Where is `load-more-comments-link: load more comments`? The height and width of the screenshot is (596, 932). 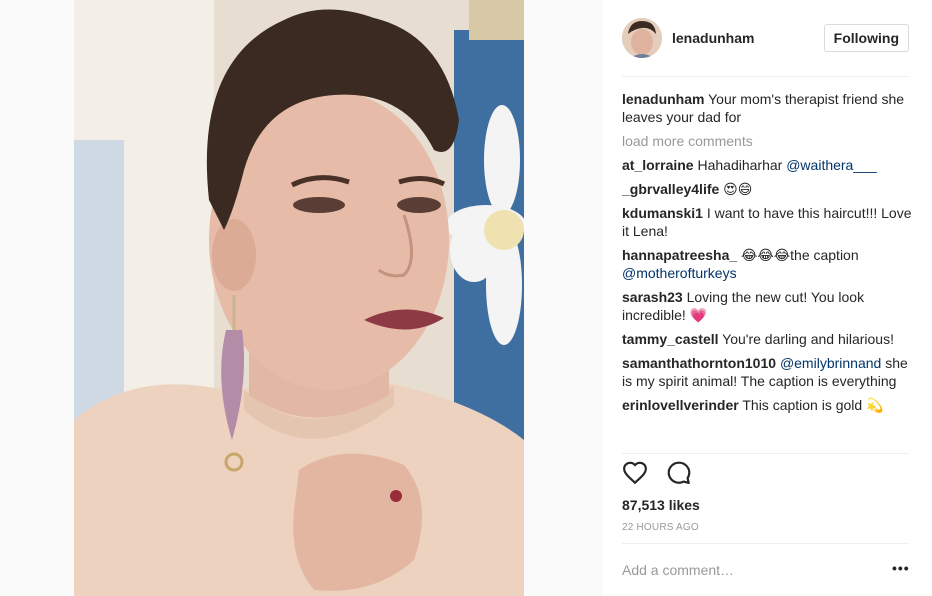 load-more-comments-link: load more comments is located at coordinates (768, 141).